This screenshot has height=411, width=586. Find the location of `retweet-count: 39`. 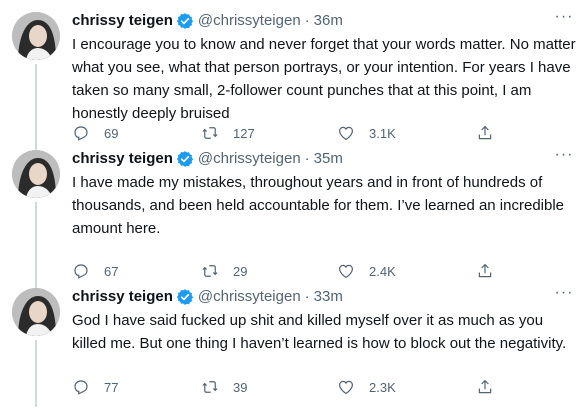

retweet-count: 39 is located at coordinates (240, 387).